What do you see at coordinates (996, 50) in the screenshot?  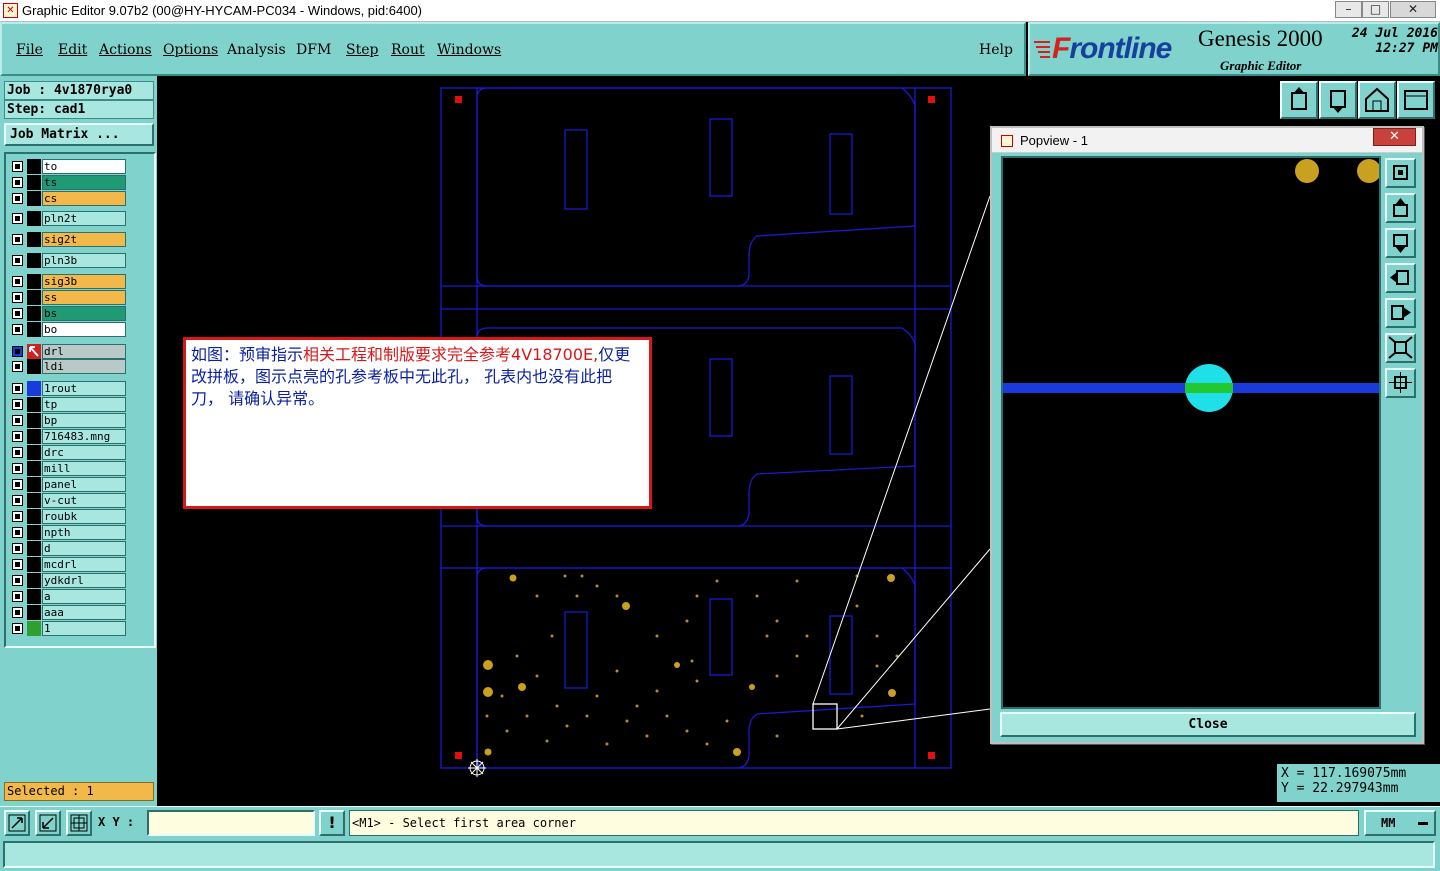 I see `menu-help: Help` at bounding box center [996, 50].